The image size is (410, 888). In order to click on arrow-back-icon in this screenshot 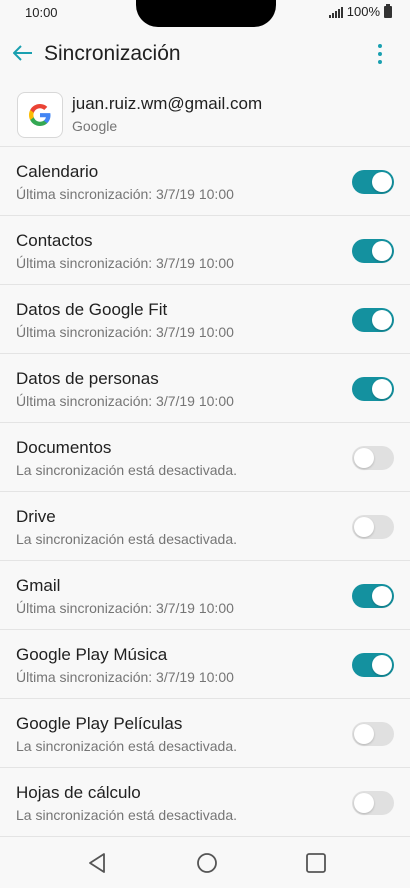, I will do `click(22, 53)`.